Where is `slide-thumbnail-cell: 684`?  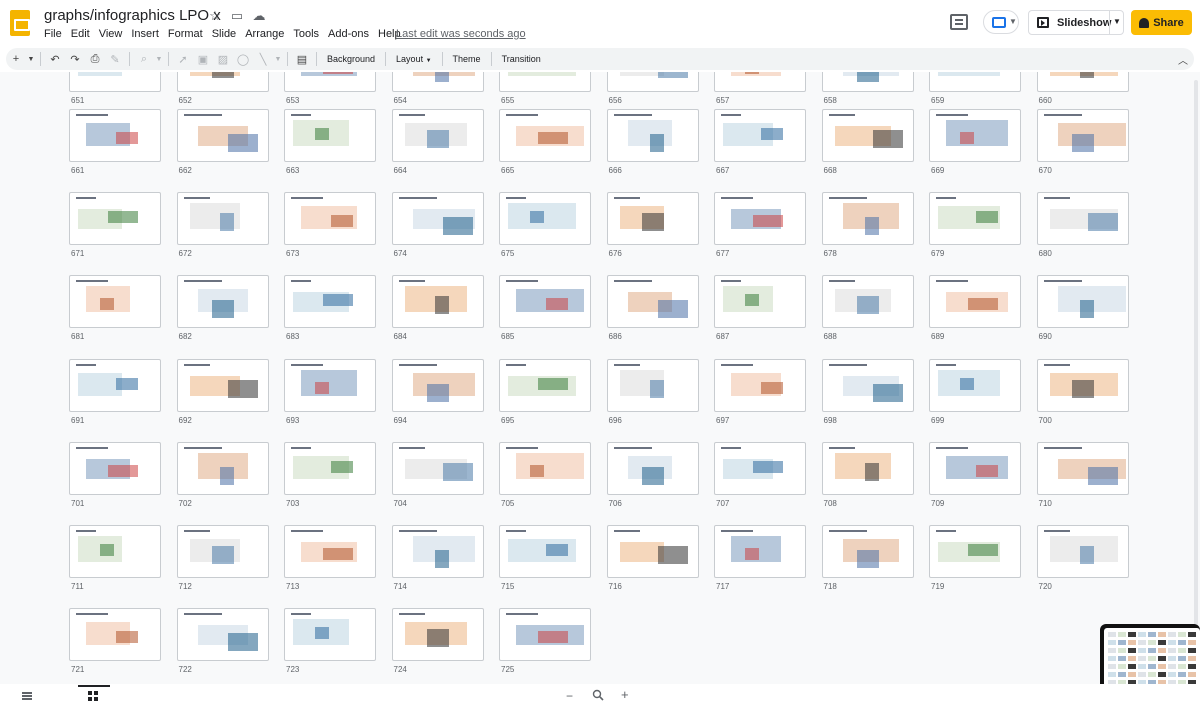
slide-thumbnail-cell: 684 is located at coordinates (437, 310).